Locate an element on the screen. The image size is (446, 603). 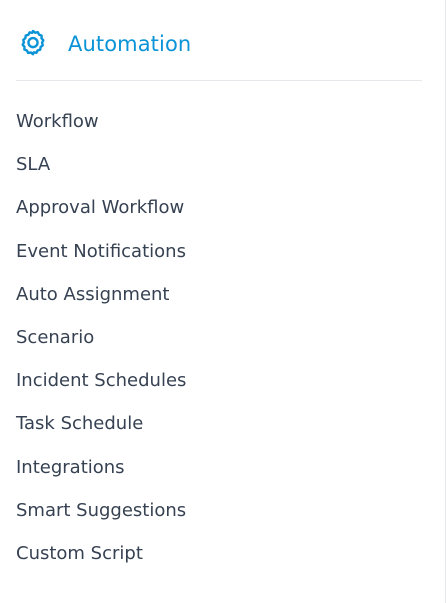
menu-item-incident-schedules: Incident Schedules is located at coordinates (101, 384).